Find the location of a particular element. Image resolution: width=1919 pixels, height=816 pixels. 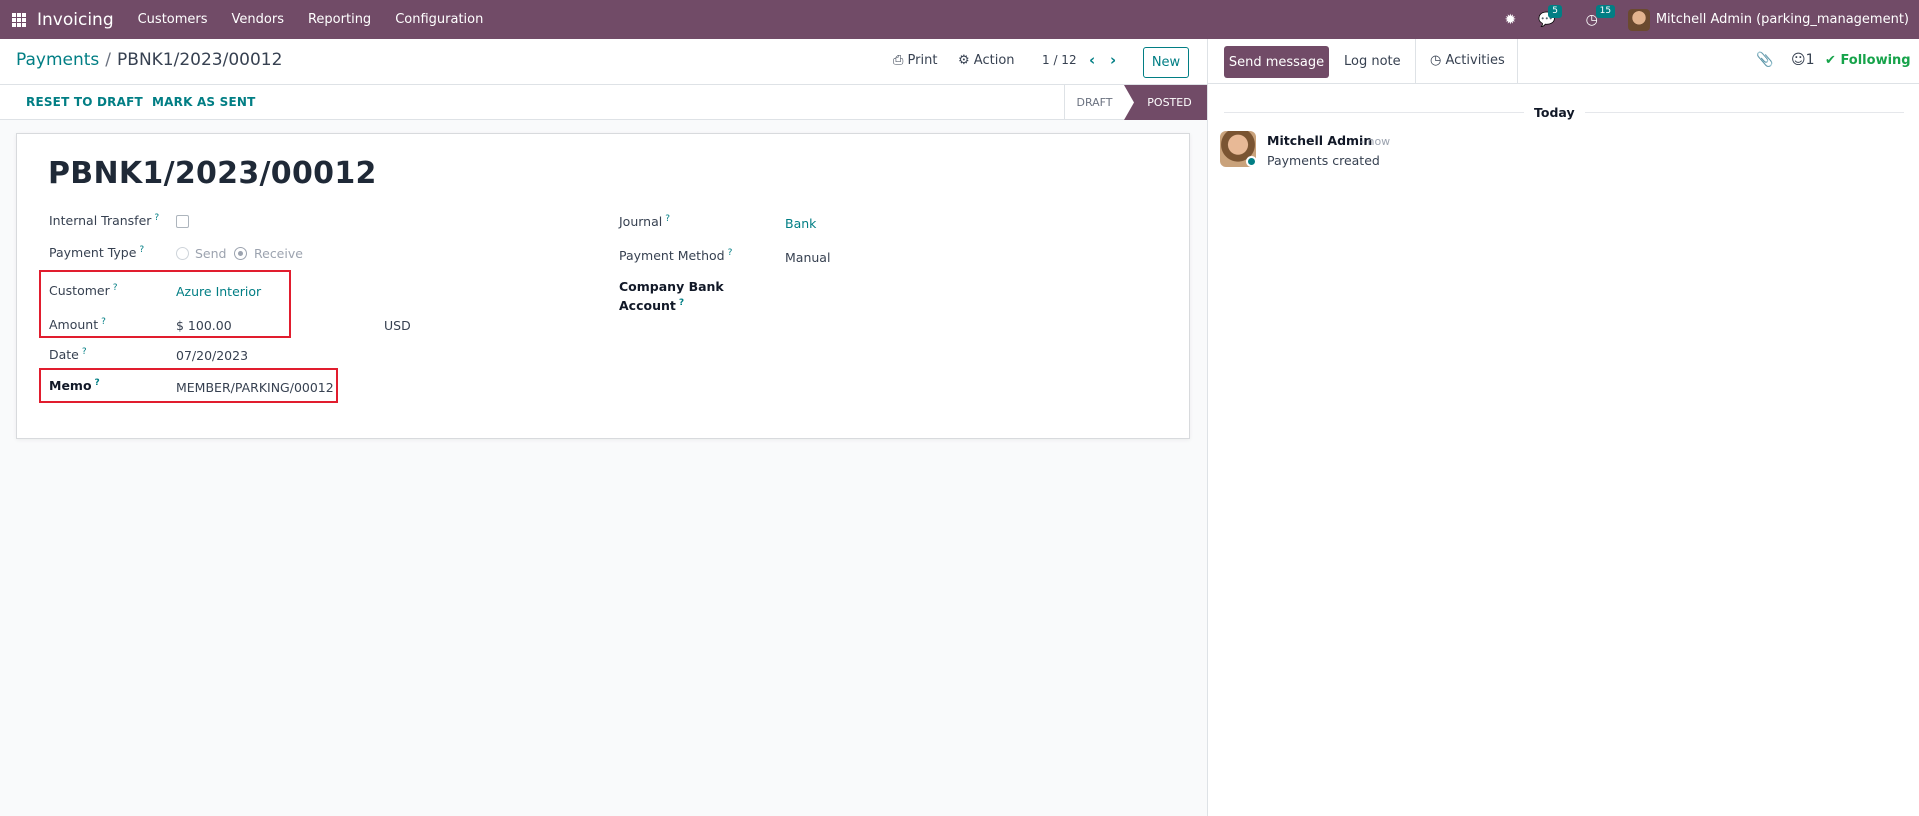

messages-badge: 5 is located at coordinates (1555, 11).